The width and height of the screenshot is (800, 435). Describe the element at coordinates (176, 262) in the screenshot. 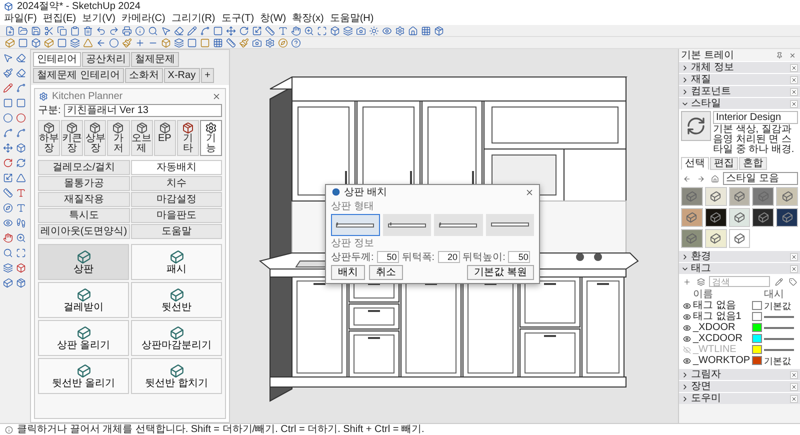

I see `tool-button: 패시` at that location.